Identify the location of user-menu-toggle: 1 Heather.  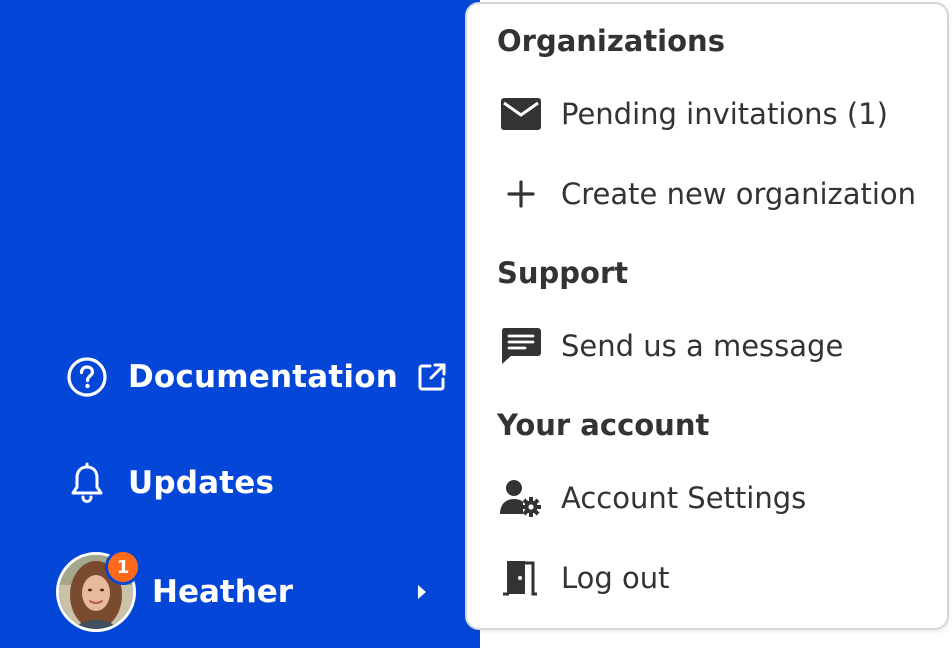
(246, 590).